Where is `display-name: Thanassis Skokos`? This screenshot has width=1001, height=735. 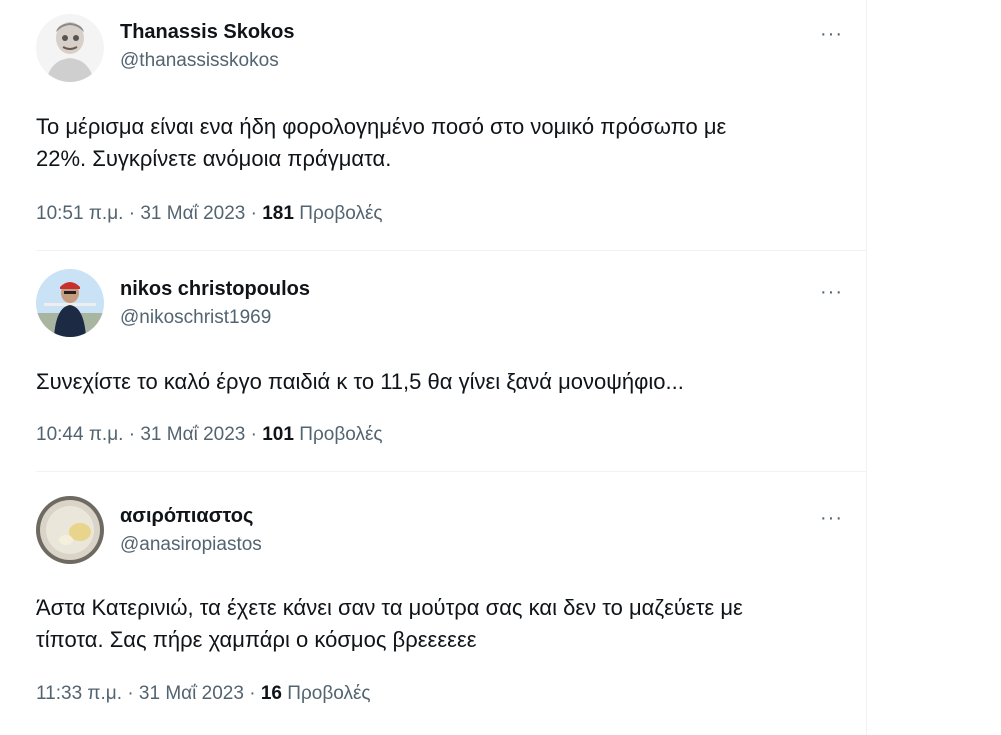
display-name: Thanassis Skokos is located at coordinates (207, 32).